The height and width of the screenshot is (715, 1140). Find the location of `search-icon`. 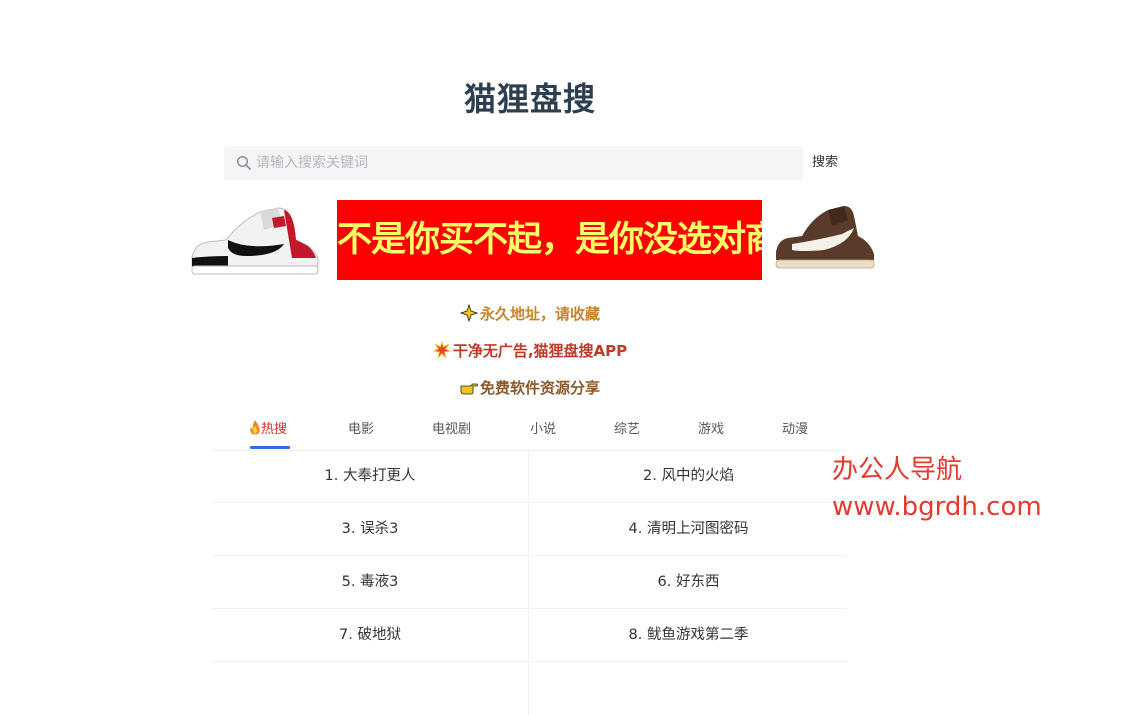

search-icon is located at coordinates (243, 162).